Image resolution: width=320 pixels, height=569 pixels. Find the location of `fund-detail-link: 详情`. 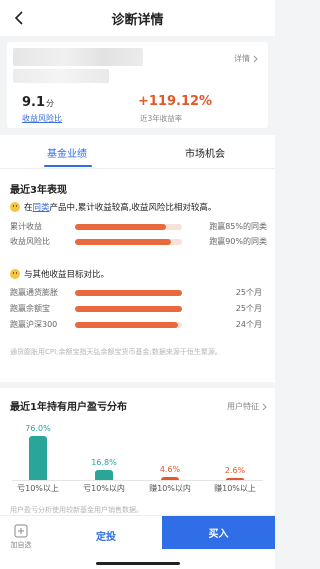

fund-detail-link: 详情 is located at coordinates (246, 58).